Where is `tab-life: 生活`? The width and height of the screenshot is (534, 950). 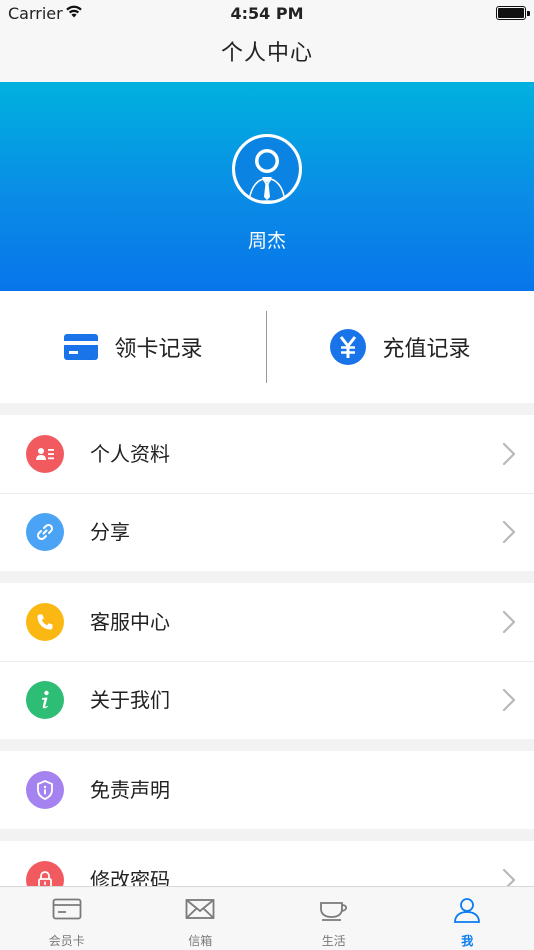 tab-life: 生活 is located at coordinates (334, 918).